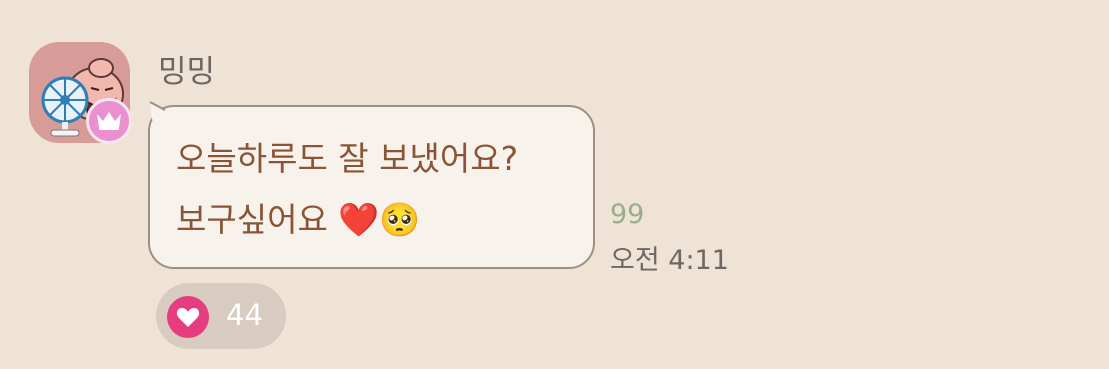 The width and height of the screenshot is (1109, 369). I want to click on message-timestamp: 오전 4:11, so click(669, 260).